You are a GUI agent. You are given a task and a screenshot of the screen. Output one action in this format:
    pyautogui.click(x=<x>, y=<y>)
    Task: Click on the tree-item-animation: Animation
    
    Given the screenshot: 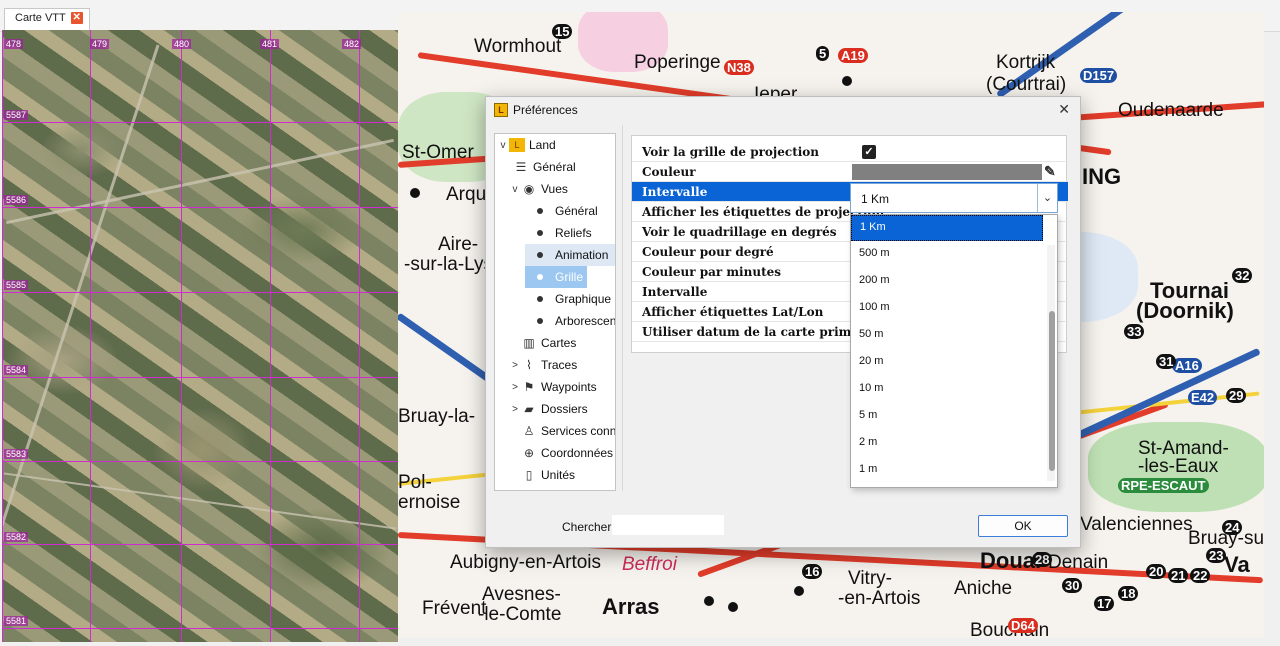 What is the action you would take?
    pyautogui.click(x=570, y=255)
    